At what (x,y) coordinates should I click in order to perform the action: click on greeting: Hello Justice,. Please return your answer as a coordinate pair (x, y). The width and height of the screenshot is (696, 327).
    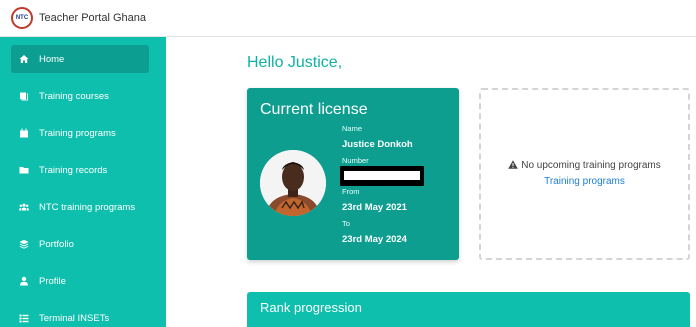
    Looking at the image, I should click on (295, 62).